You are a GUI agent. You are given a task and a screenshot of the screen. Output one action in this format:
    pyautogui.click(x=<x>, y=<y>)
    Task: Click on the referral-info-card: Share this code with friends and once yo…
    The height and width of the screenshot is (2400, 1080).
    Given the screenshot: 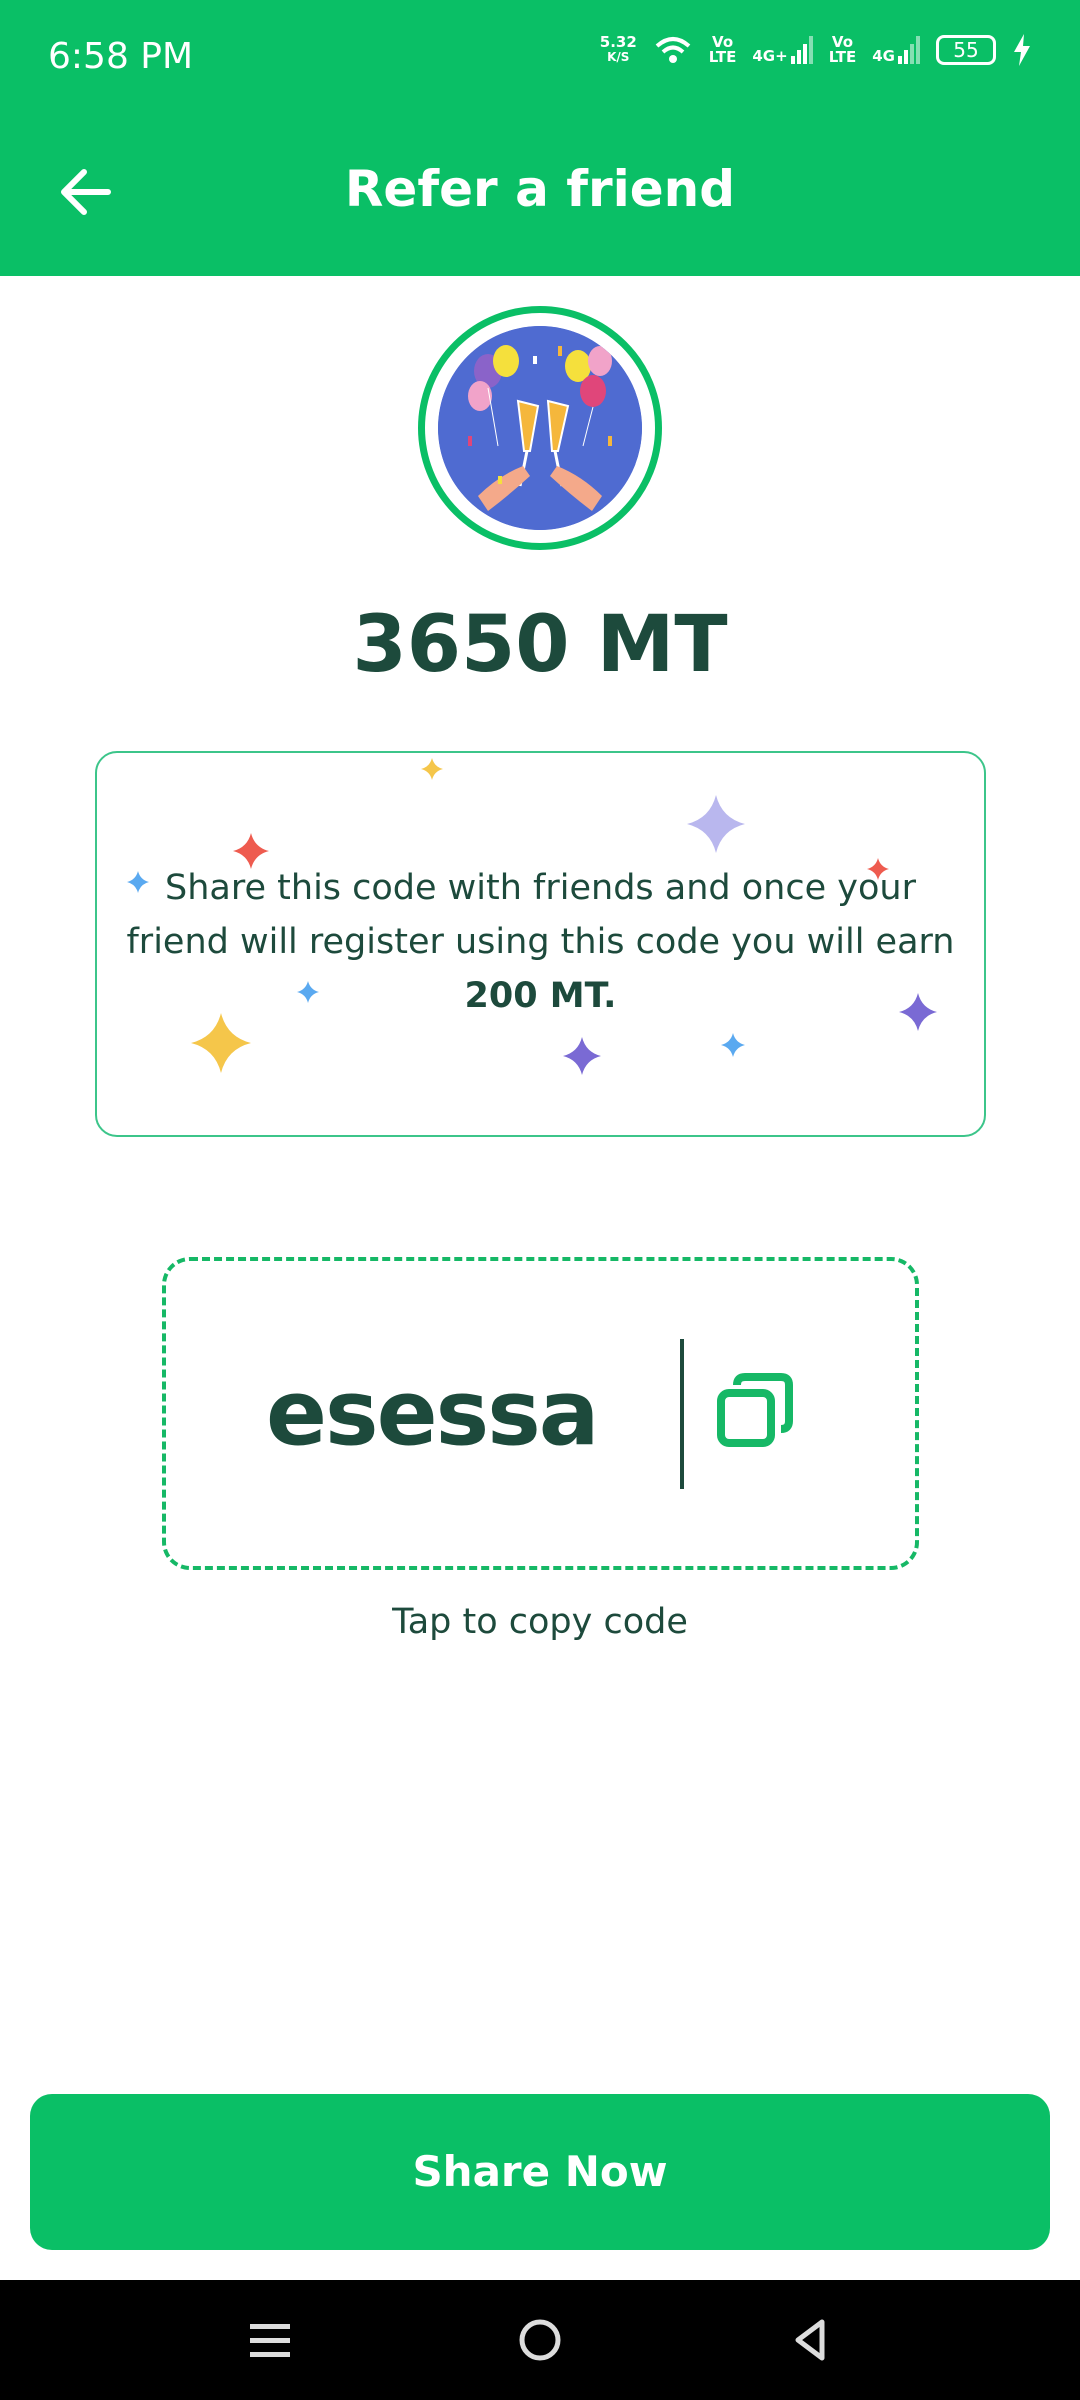 What is the action you would take?
    pyautogui.click(x=540, y=944)
    